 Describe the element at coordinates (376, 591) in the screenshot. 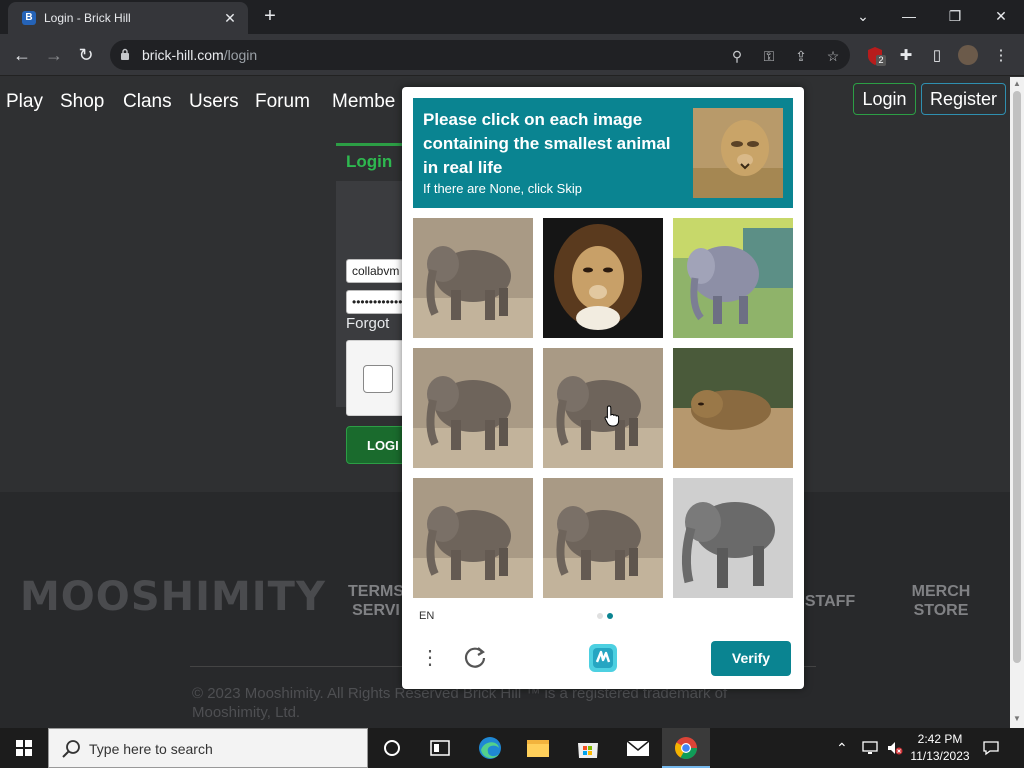

I see `footer-link-terms-line1: TERMS` at that location.